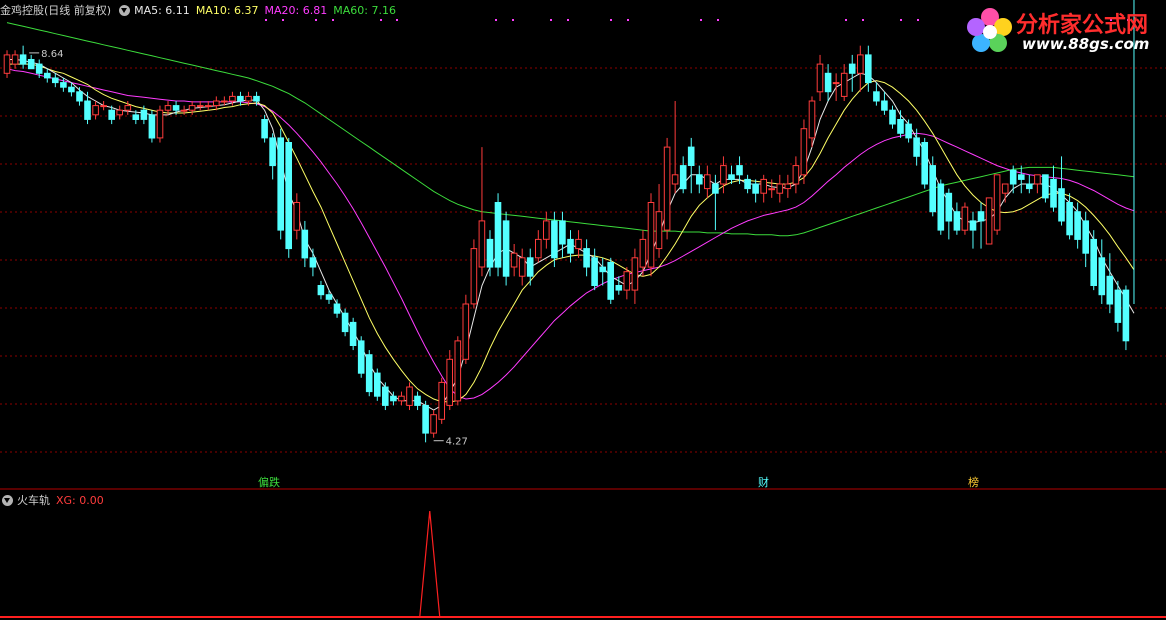 The image size is (1166, 620). Describe the element at coordinates (56, 10) in the screenshot. I see `stock-title: 金鸡控股(日线 前复权)` at that location.